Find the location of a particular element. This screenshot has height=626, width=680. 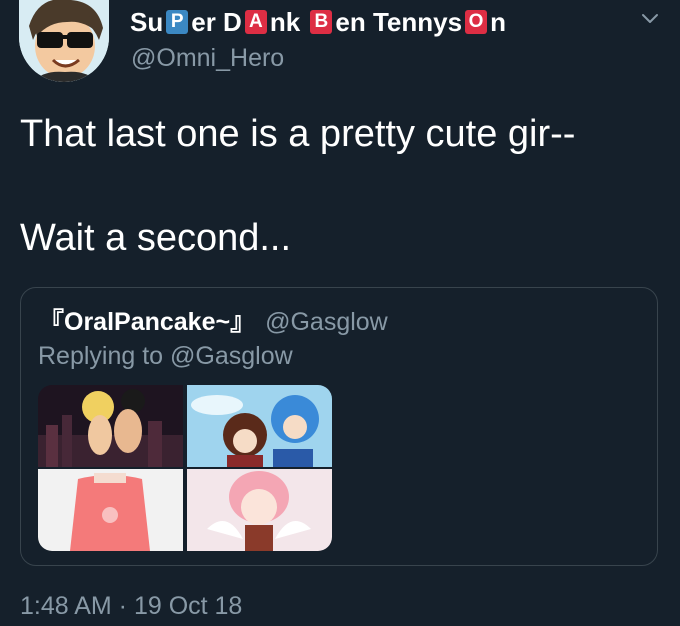

chevron-down-icon is located at coordinates (650, 18).